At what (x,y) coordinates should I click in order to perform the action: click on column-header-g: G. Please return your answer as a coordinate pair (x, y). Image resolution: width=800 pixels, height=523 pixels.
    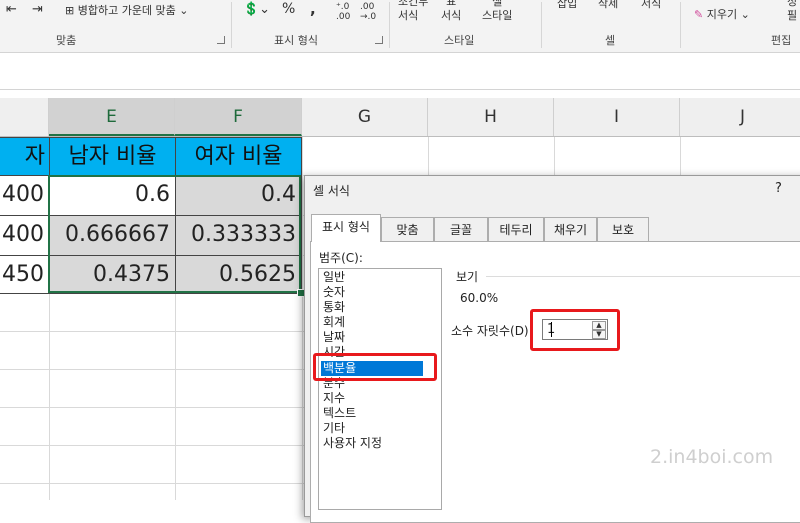
    Looking at the image, I should click on (365, 117).